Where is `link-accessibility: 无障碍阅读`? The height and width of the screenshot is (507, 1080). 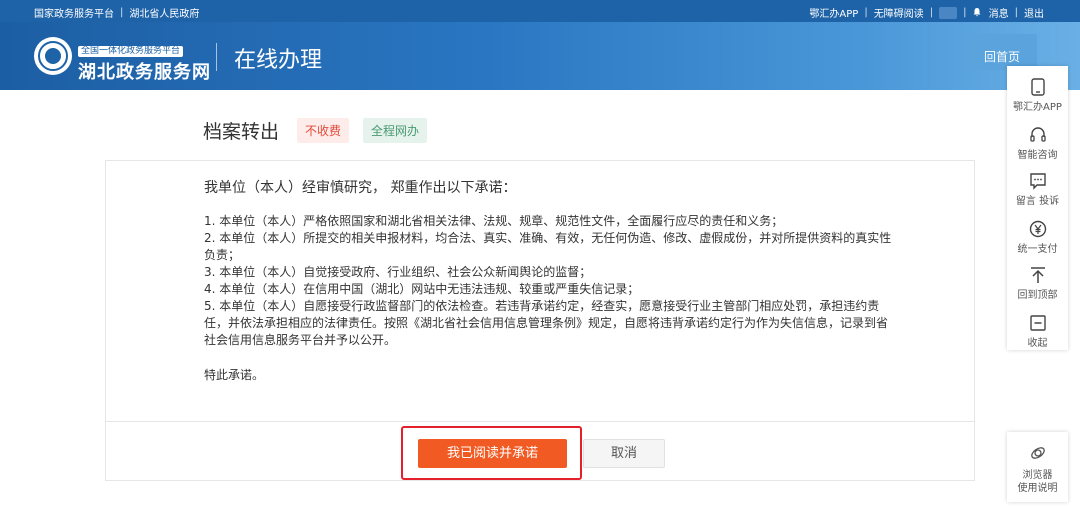 link-accessibility: 无障碍阅读 is located at coordinates (899, 12).